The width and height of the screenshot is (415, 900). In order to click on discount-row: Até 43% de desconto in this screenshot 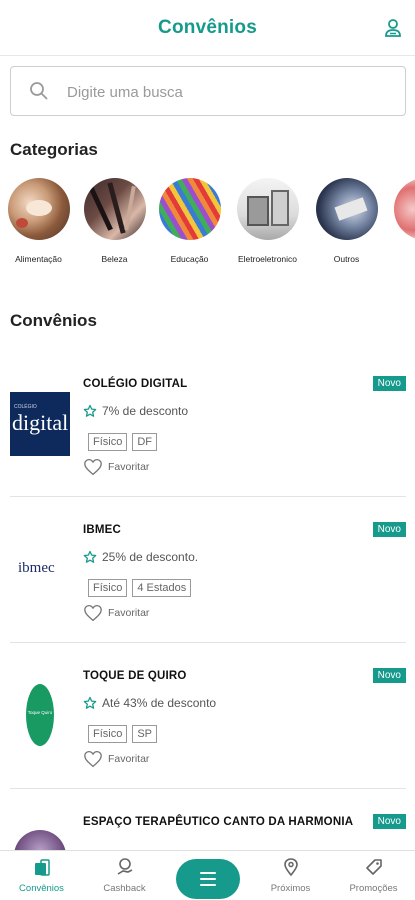, I will do `click(149, 703)`.